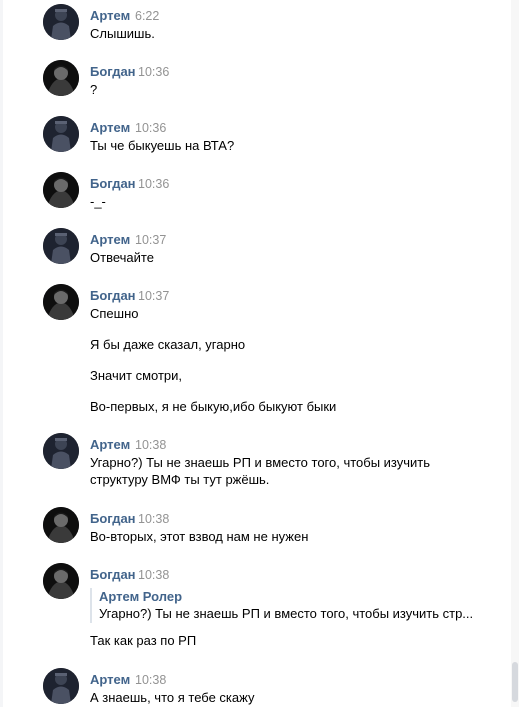 The width and height of the screenshot is (519, 707). I want to click on message: Артем 10:38 А знаешь, что я тебе скажу, so click(252, 685).